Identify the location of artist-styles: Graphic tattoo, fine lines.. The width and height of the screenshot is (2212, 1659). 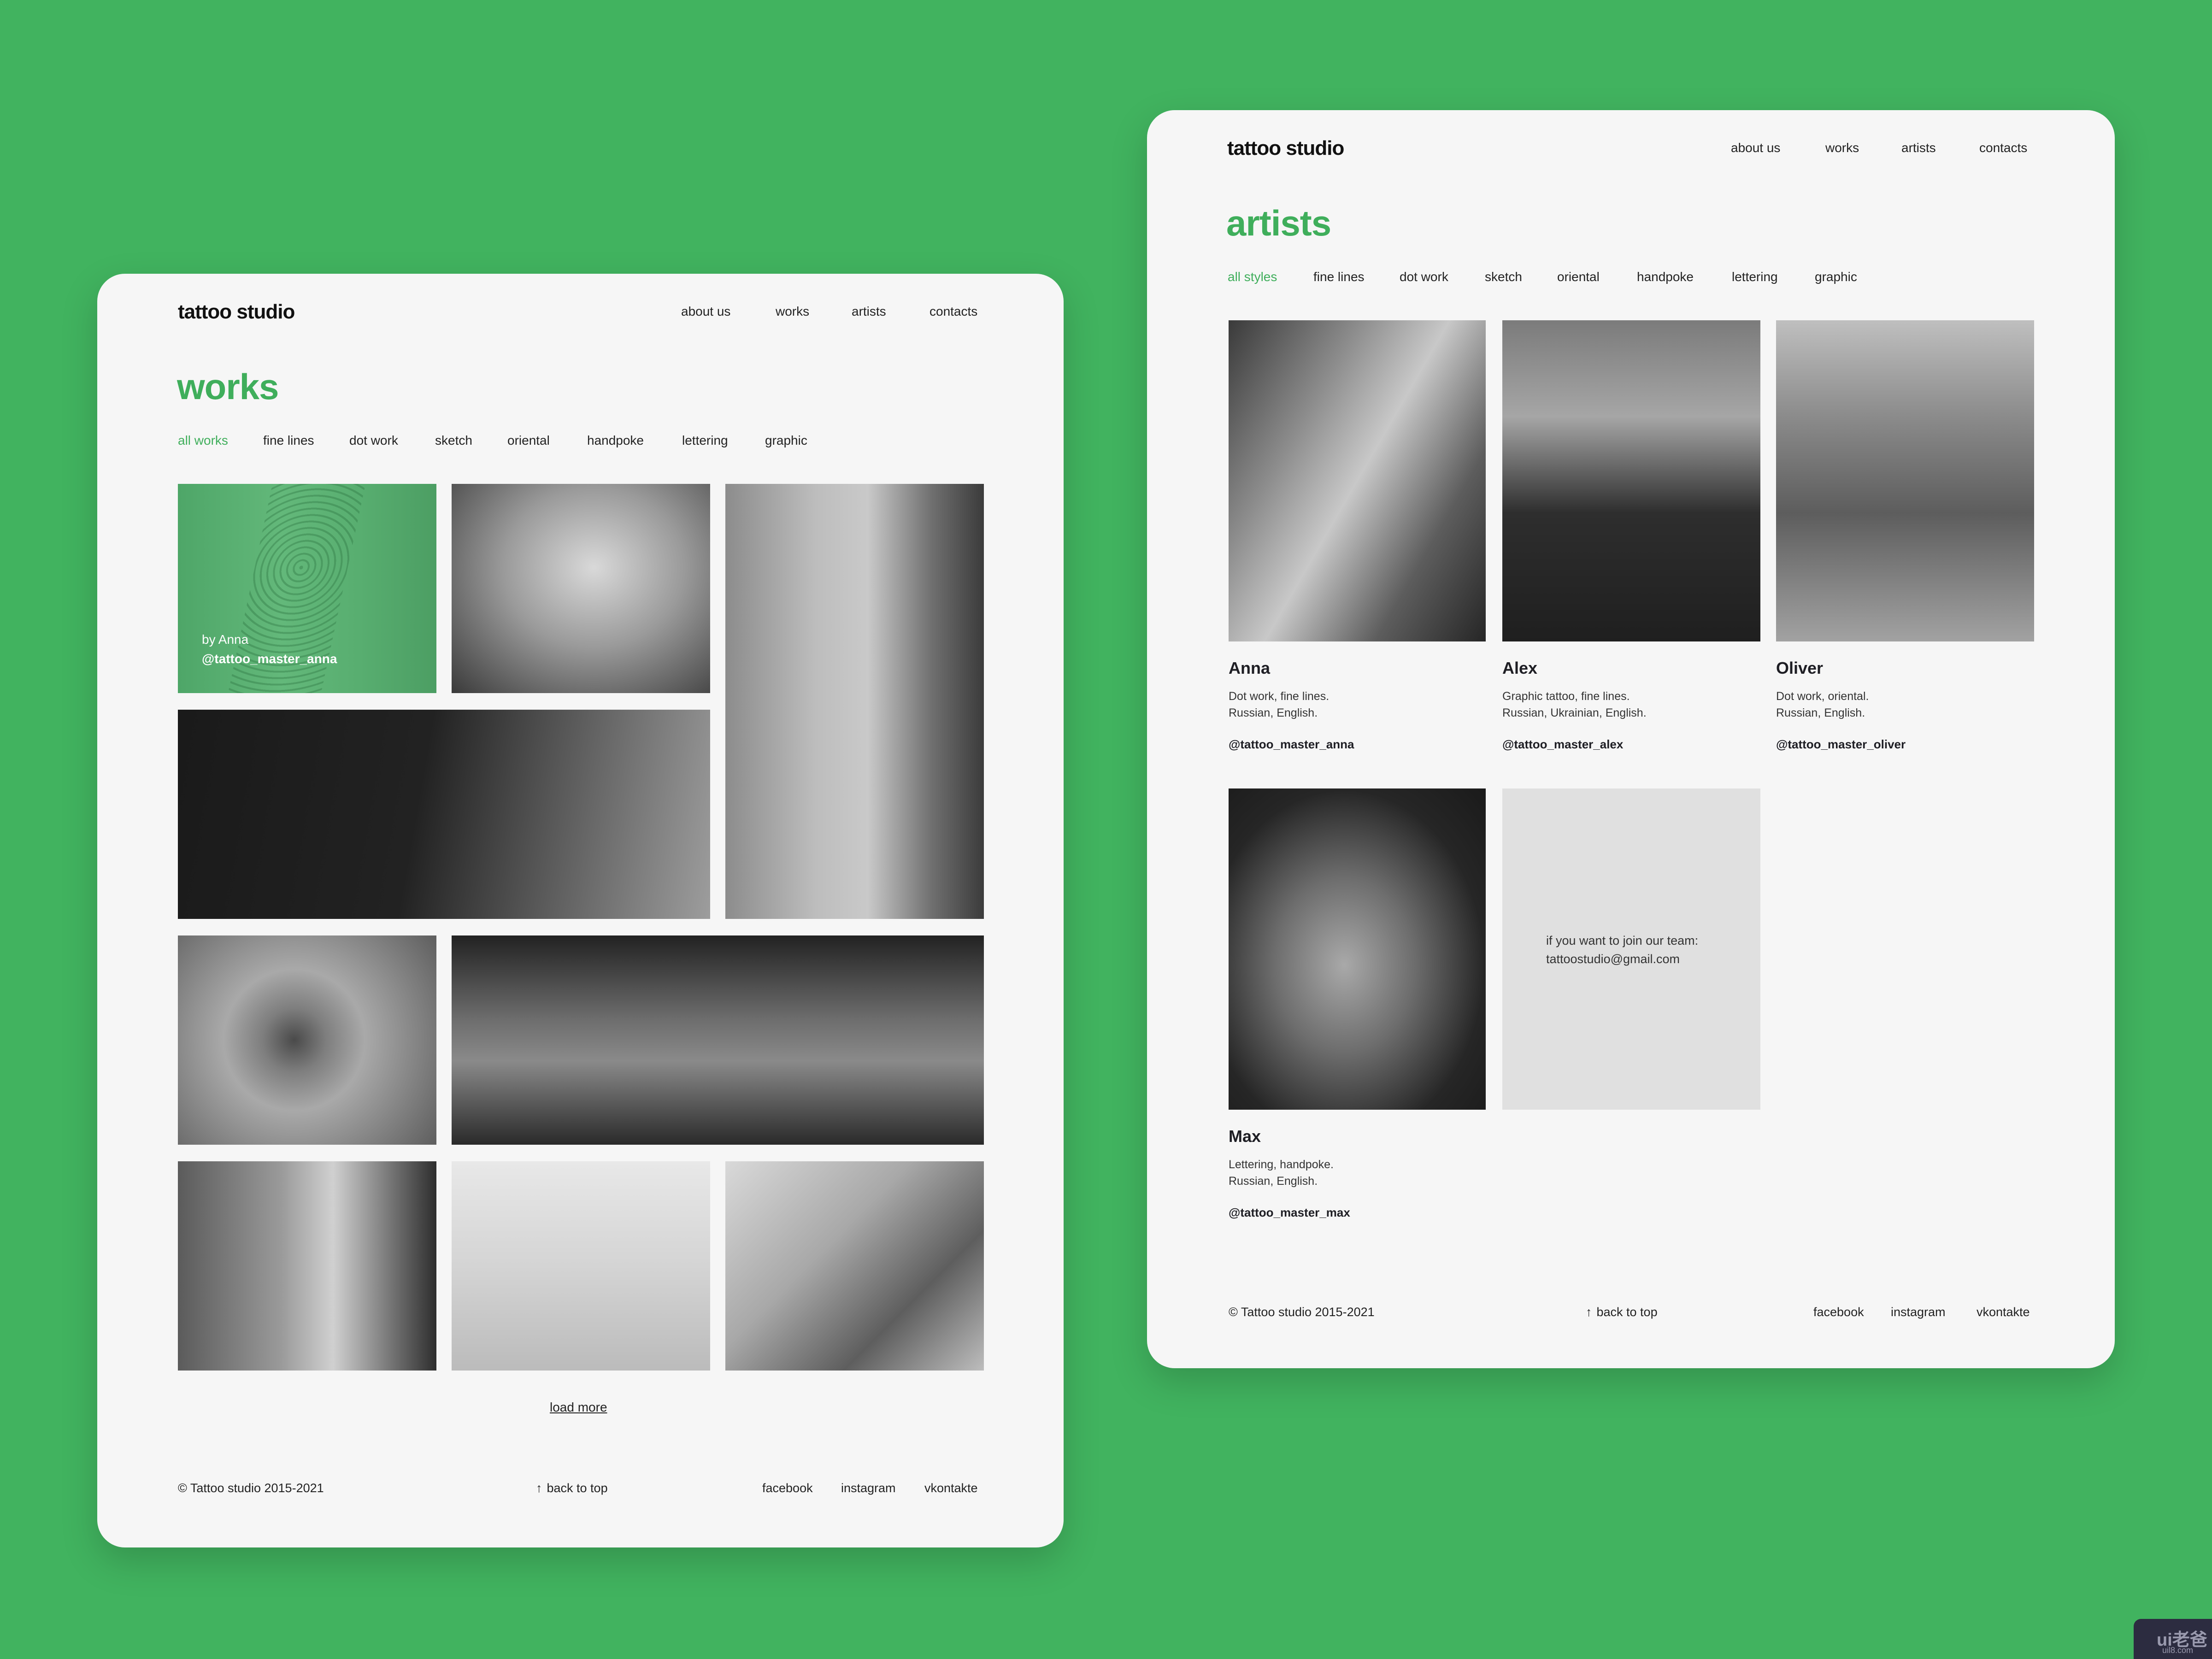
(1566, 696).